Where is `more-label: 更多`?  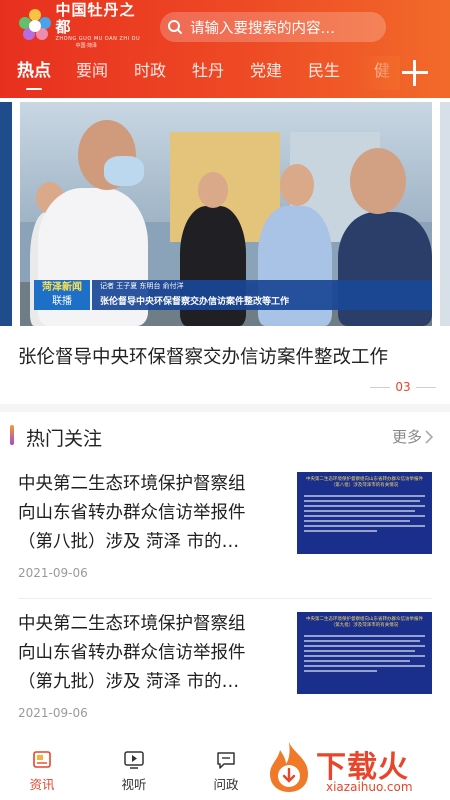
more-label: 更多 is located at coordinates (407, 437).